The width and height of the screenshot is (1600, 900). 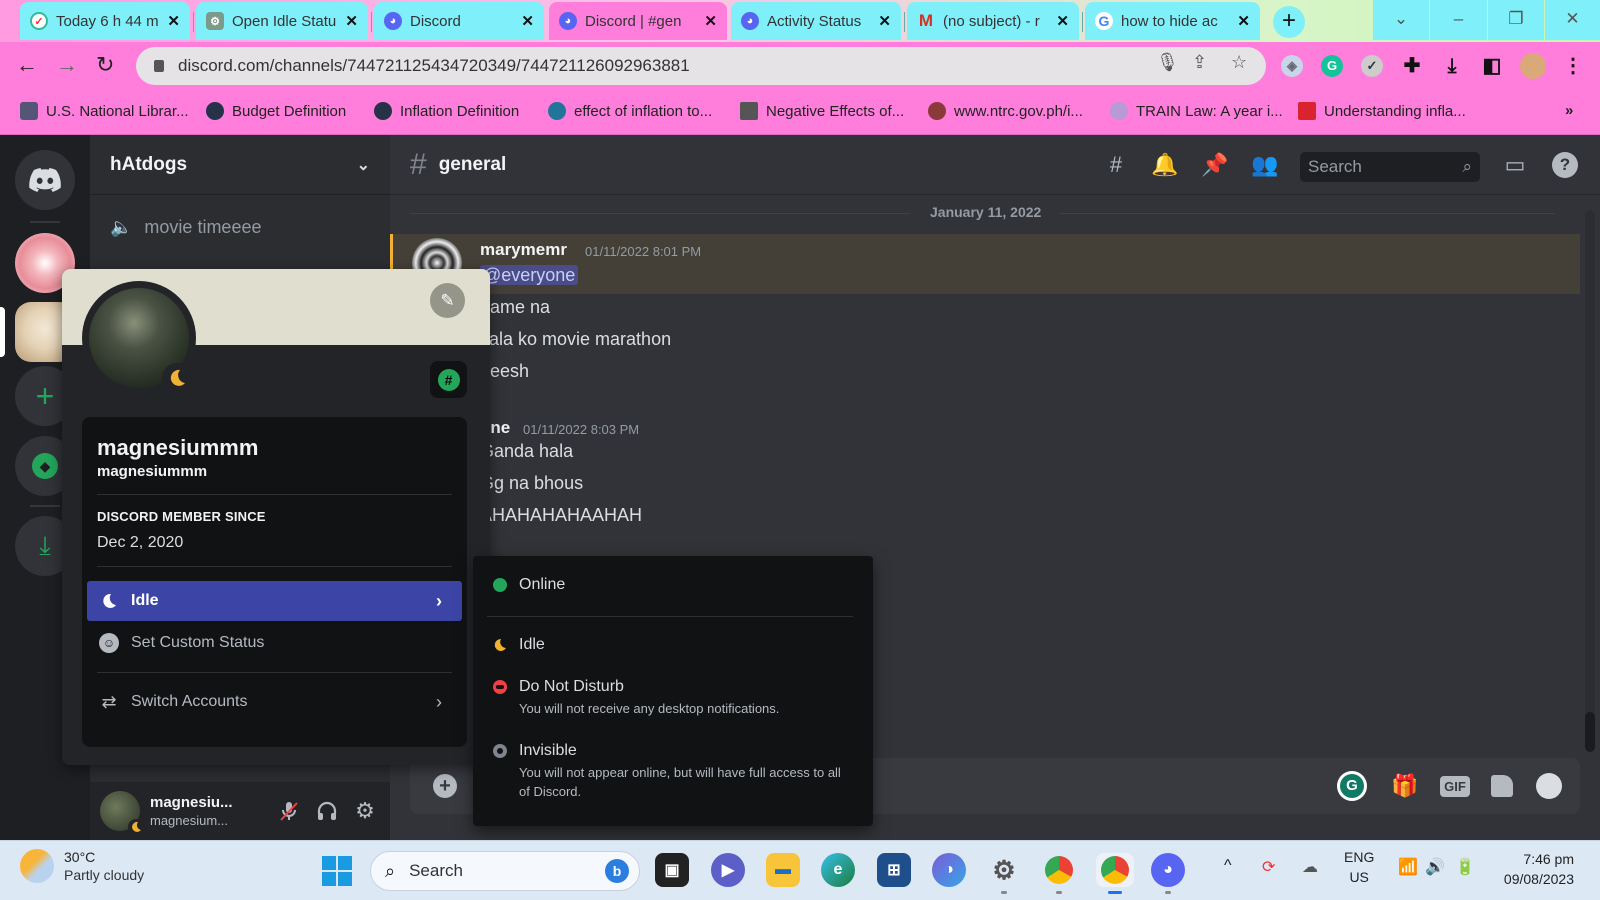 I want to click on browser-tab-active: ◕ Discord | #gen ✕, so click(x=638, y=21).